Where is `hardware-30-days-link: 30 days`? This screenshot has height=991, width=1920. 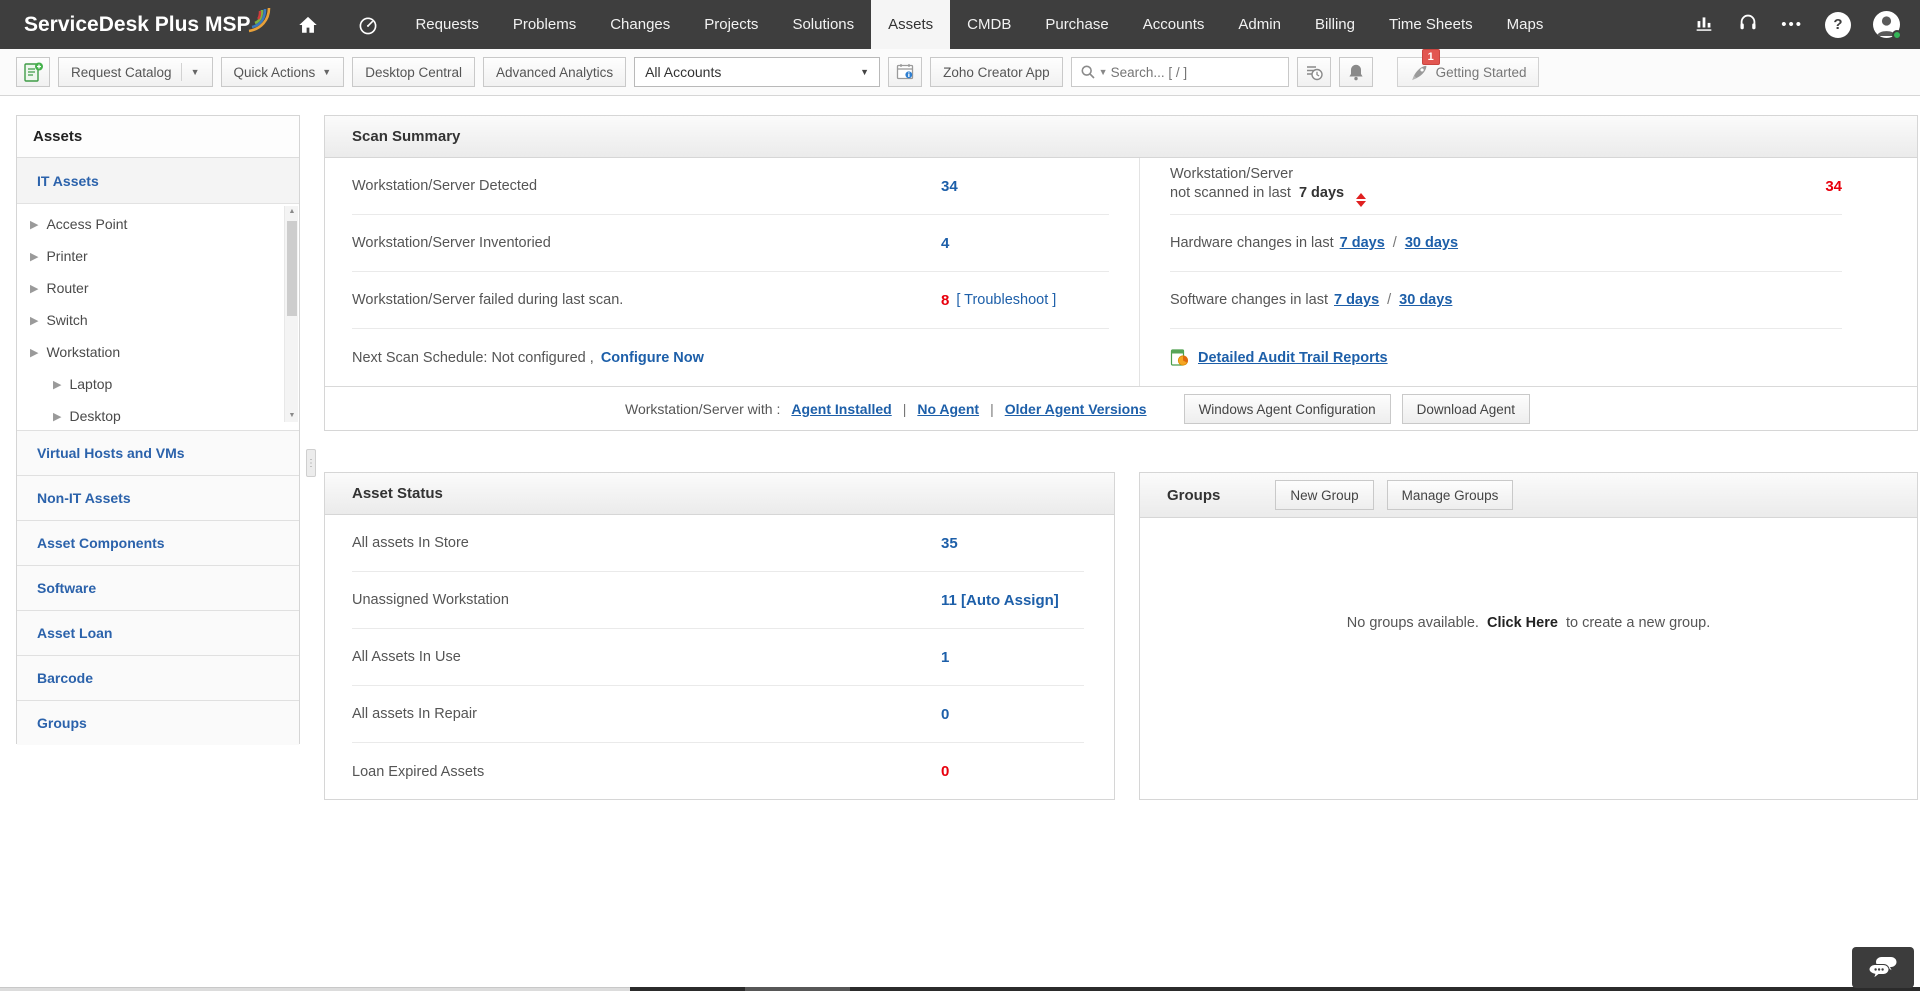 hardware-30-days-link: 30 days is located at coordinates (1431, 243).